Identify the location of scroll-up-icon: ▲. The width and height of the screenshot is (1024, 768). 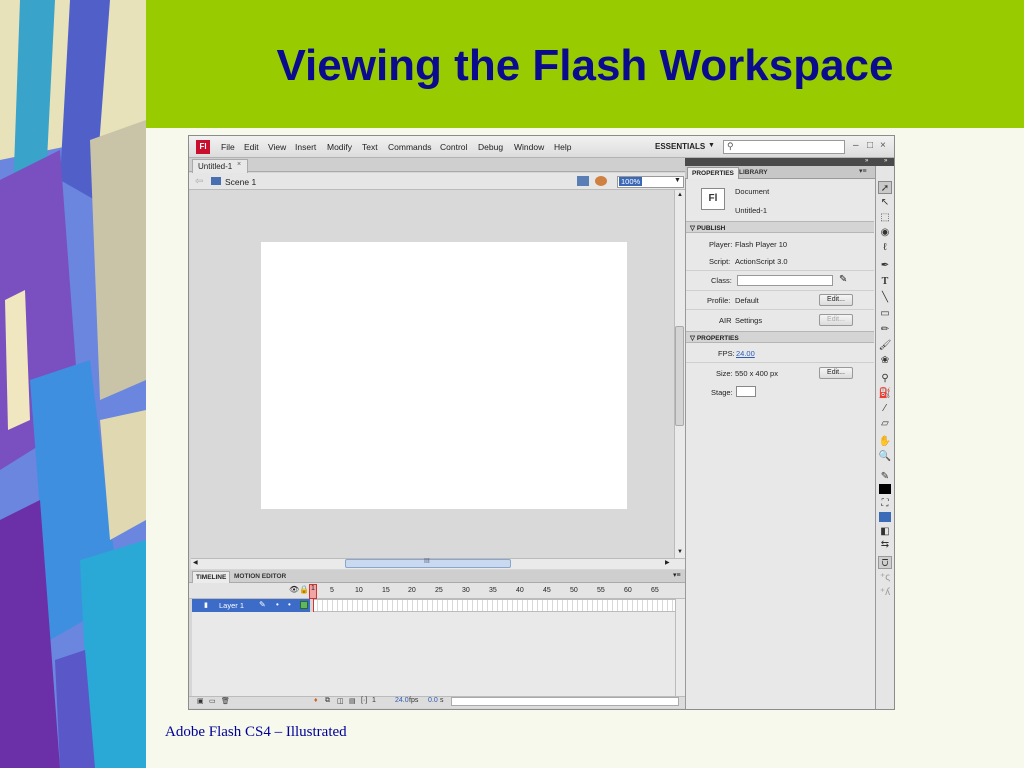
(680, 195).